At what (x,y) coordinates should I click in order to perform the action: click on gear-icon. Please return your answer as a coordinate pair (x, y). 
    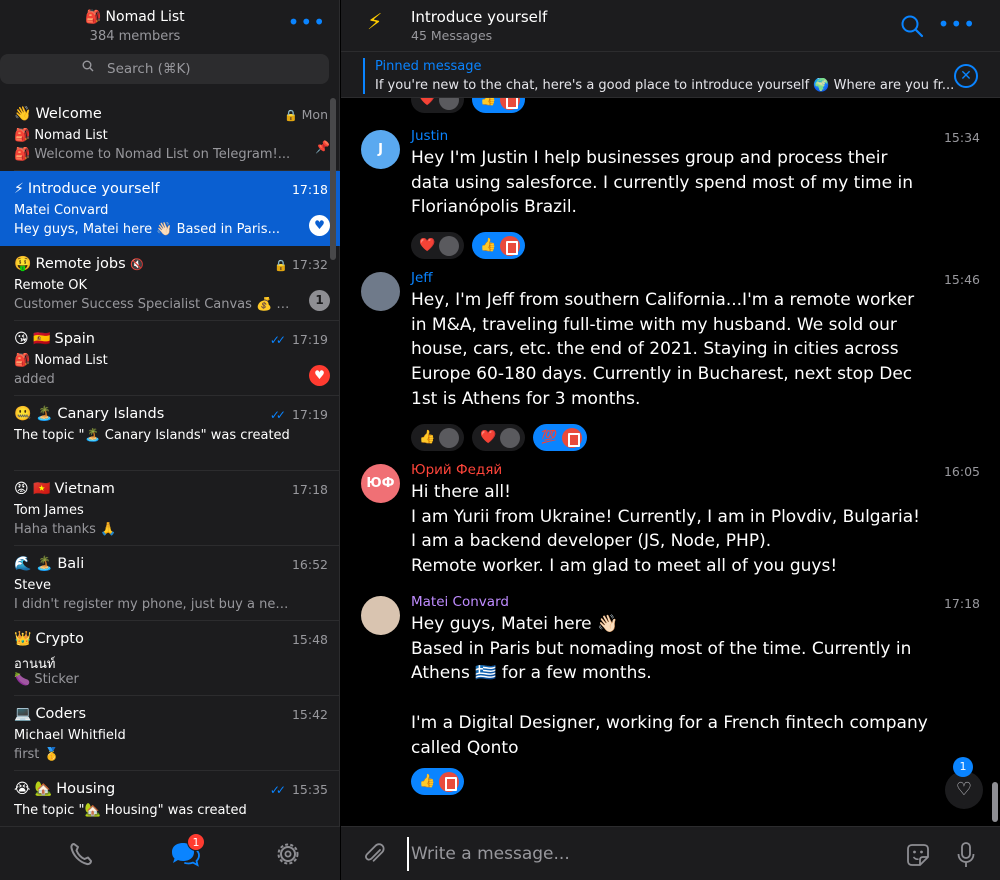
    Looking at the image, I should click on (288, 854).